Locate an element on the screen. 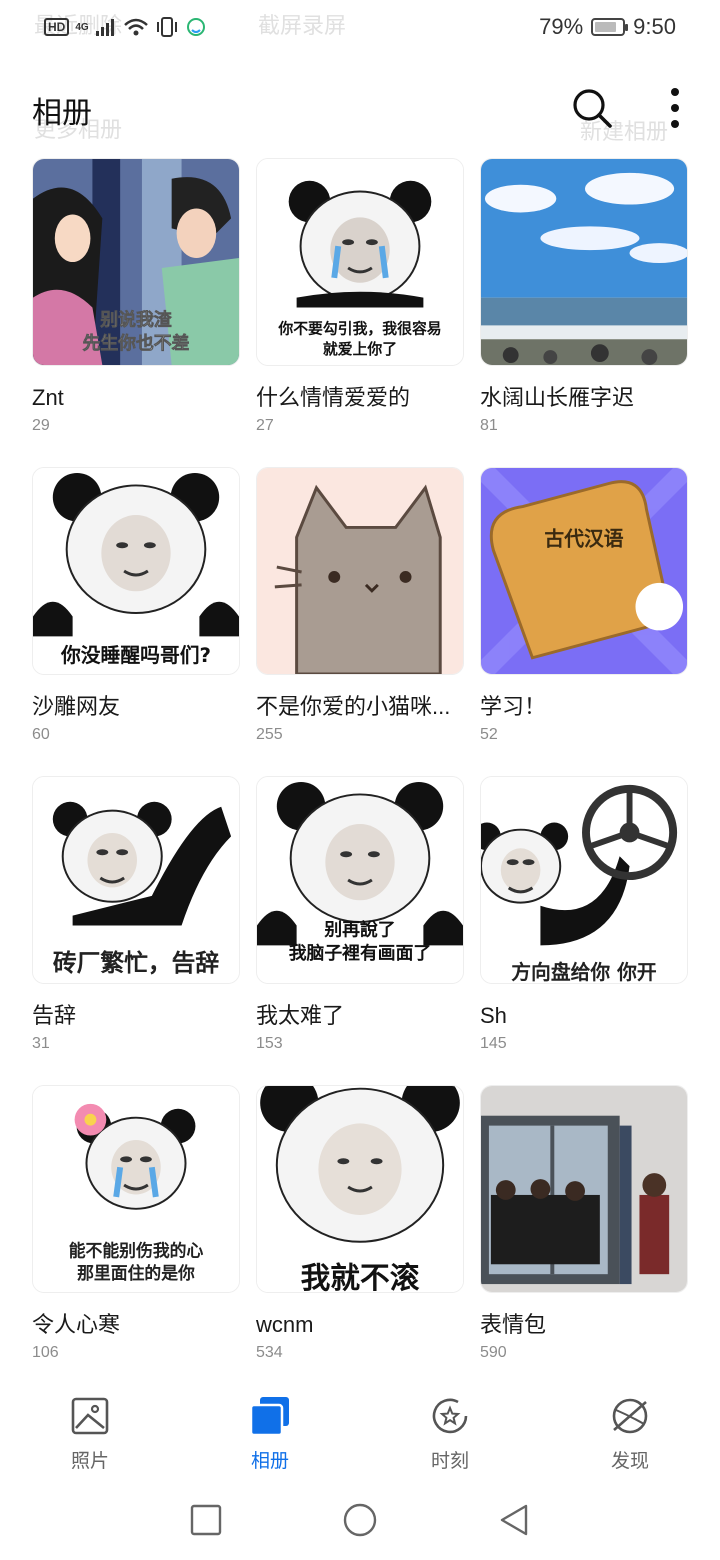  hd-badge: HD is located at coordinates (57, 27).